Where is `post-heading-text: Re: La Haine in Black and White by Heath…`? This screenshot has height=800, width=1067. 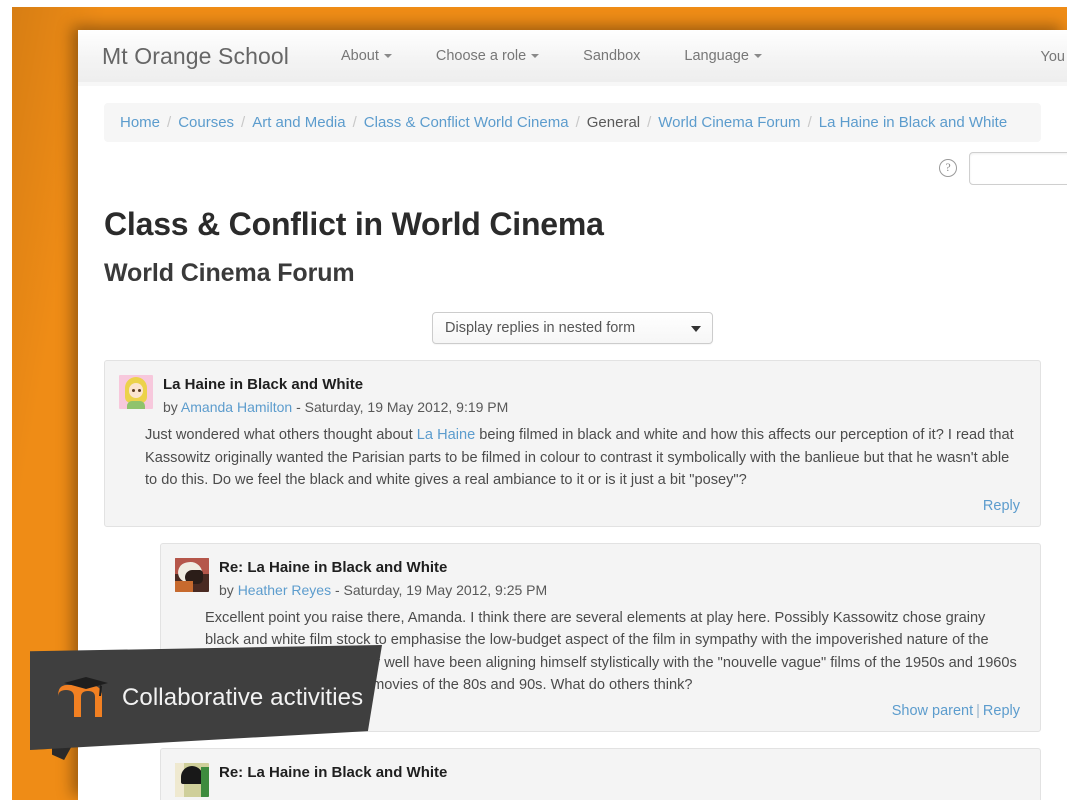 post-heading-text: Re: La Haine in Black and White by Heath… is located at coordinates (383, 578).